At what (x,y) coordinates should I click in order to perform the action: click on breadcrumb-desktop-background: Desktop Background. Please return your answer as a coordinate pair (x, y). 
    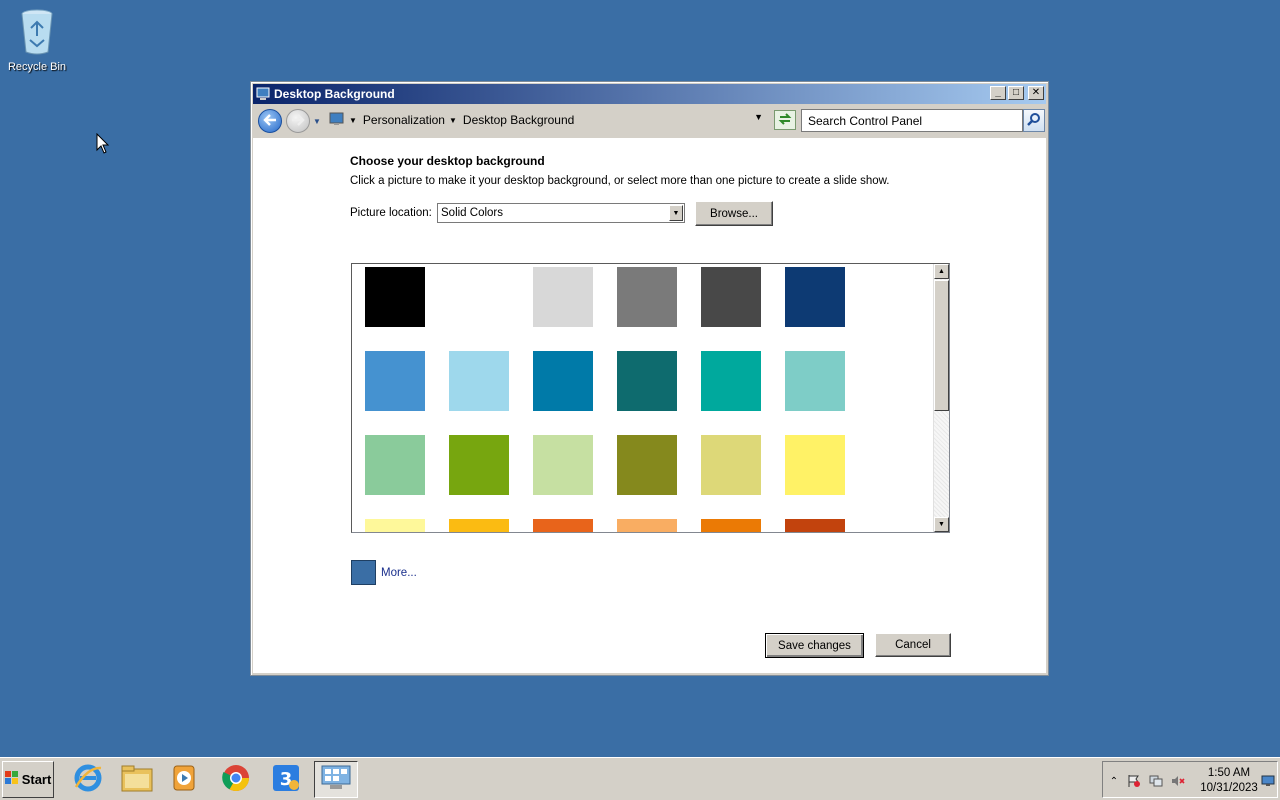
    Looking at the image, I should click on (518, 120).